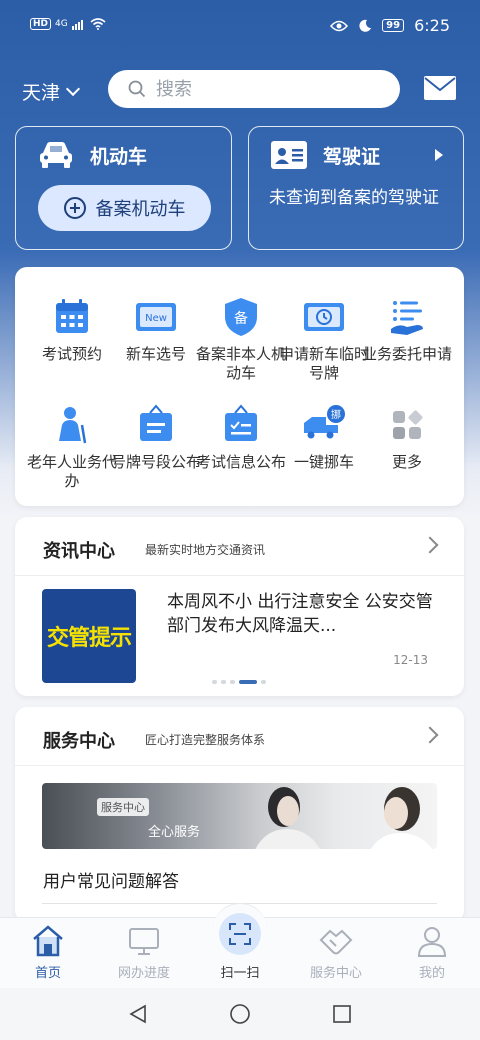 This screenshot has width=480, height=1040. Describe the element at coordinates (324, 422) in the screenshot. I see `tow-truck-icon: 挪` at that location.